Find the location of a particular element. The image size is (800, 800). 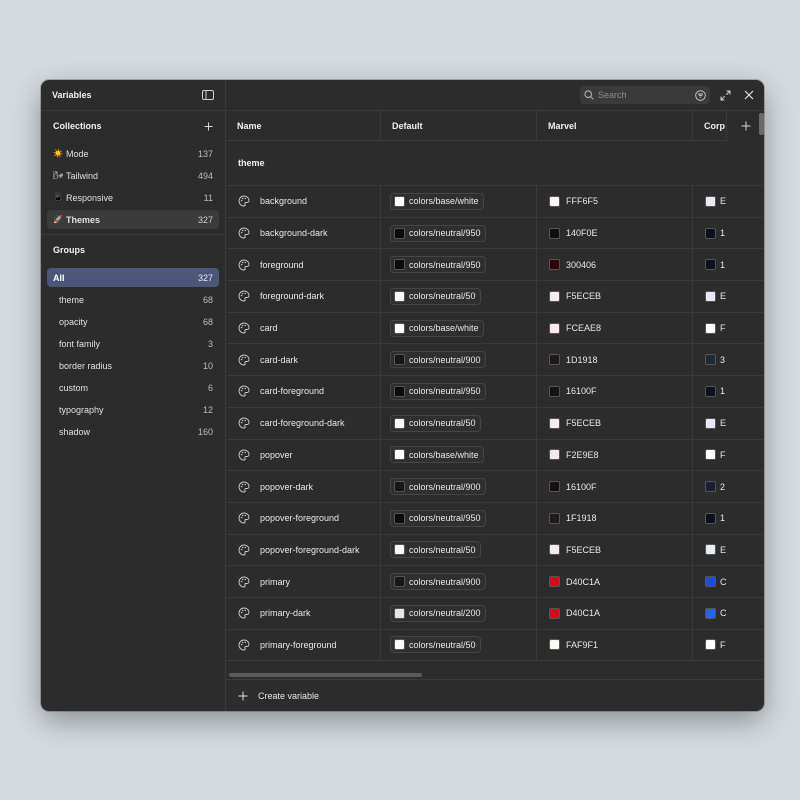

table-row: card colors/base/white FCEAE8 F is located at coordinates (495, 328).